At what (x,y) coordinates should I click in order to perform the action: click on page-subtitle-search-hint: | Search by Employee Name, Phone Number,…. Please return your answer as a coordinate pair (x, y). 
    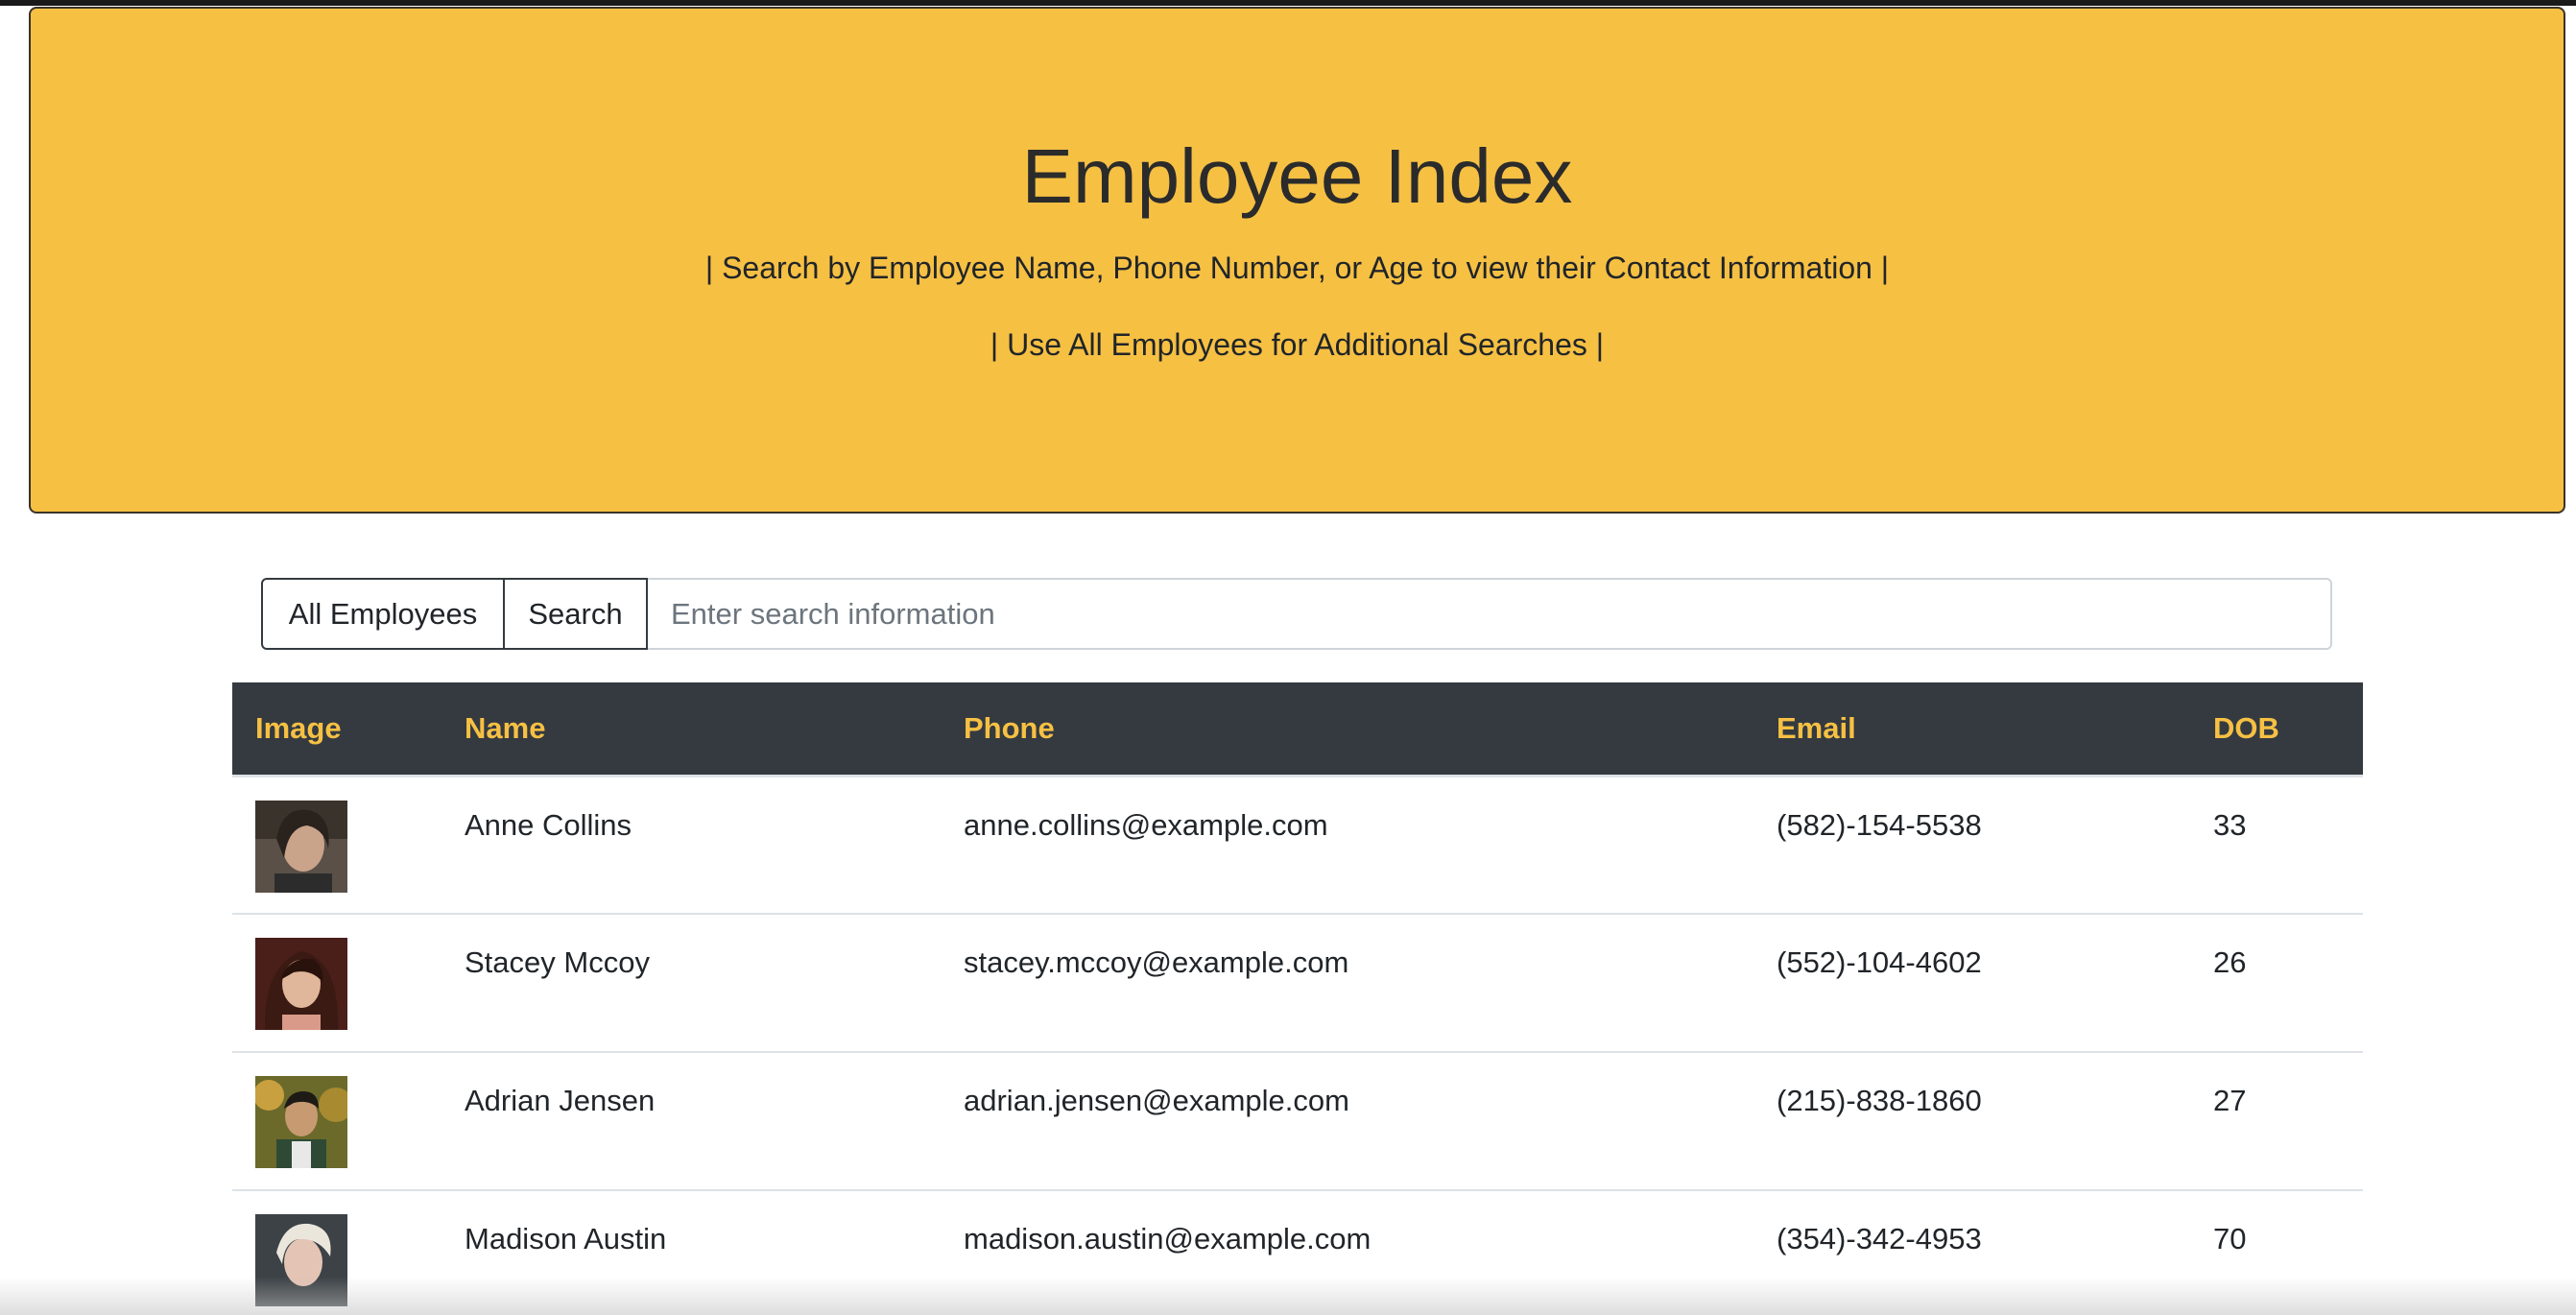
    Looking at the image, I should click on (1297, 268).